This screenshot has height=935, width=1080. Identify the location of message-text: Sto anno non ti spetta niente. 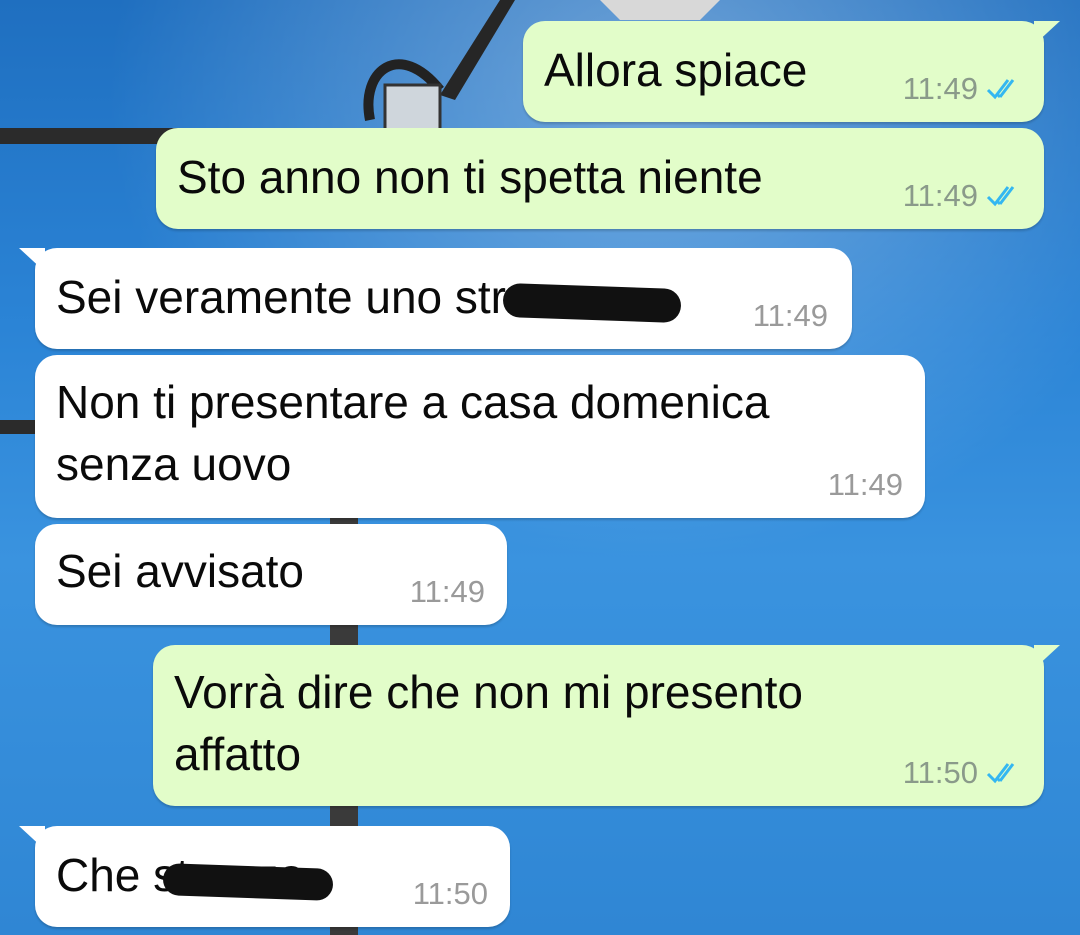
(470, 177).